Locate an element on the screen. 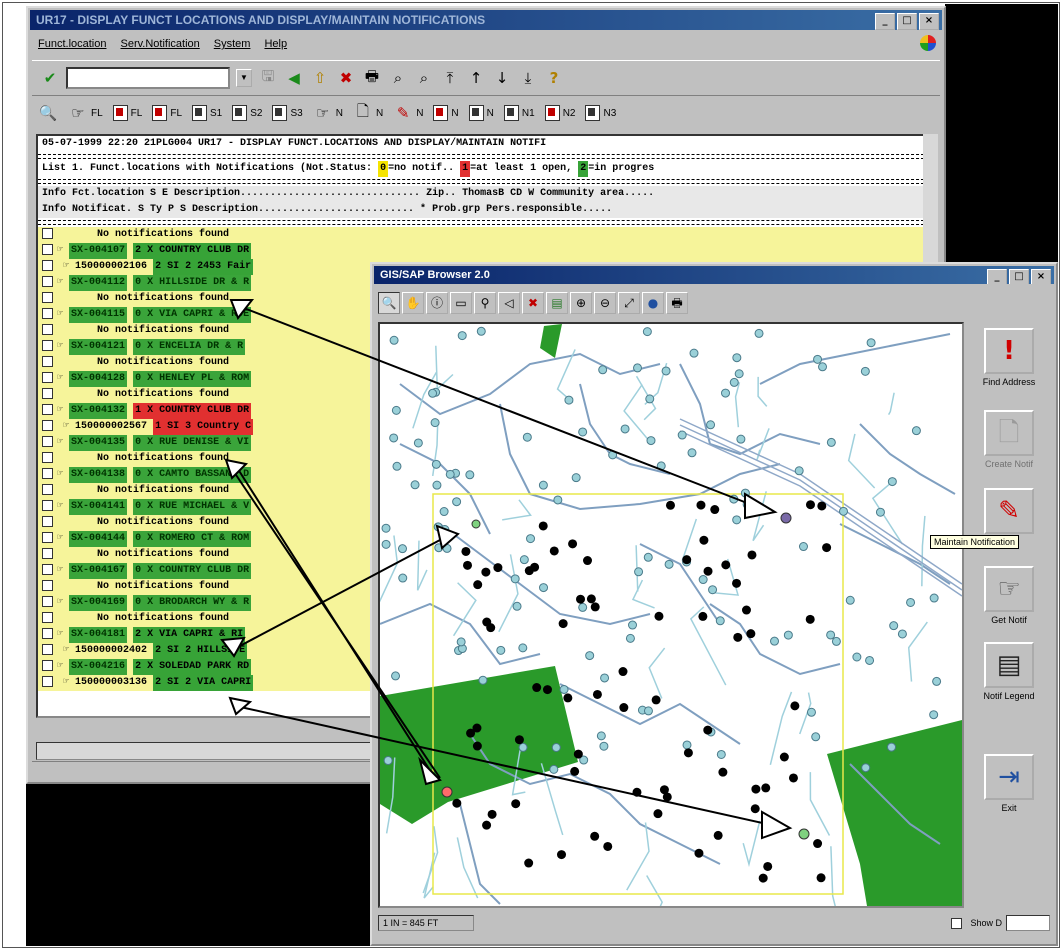 The height and width of the screenshot is (951, 1063). cancel-icon: ✖ is located at coordinates (346, 78).